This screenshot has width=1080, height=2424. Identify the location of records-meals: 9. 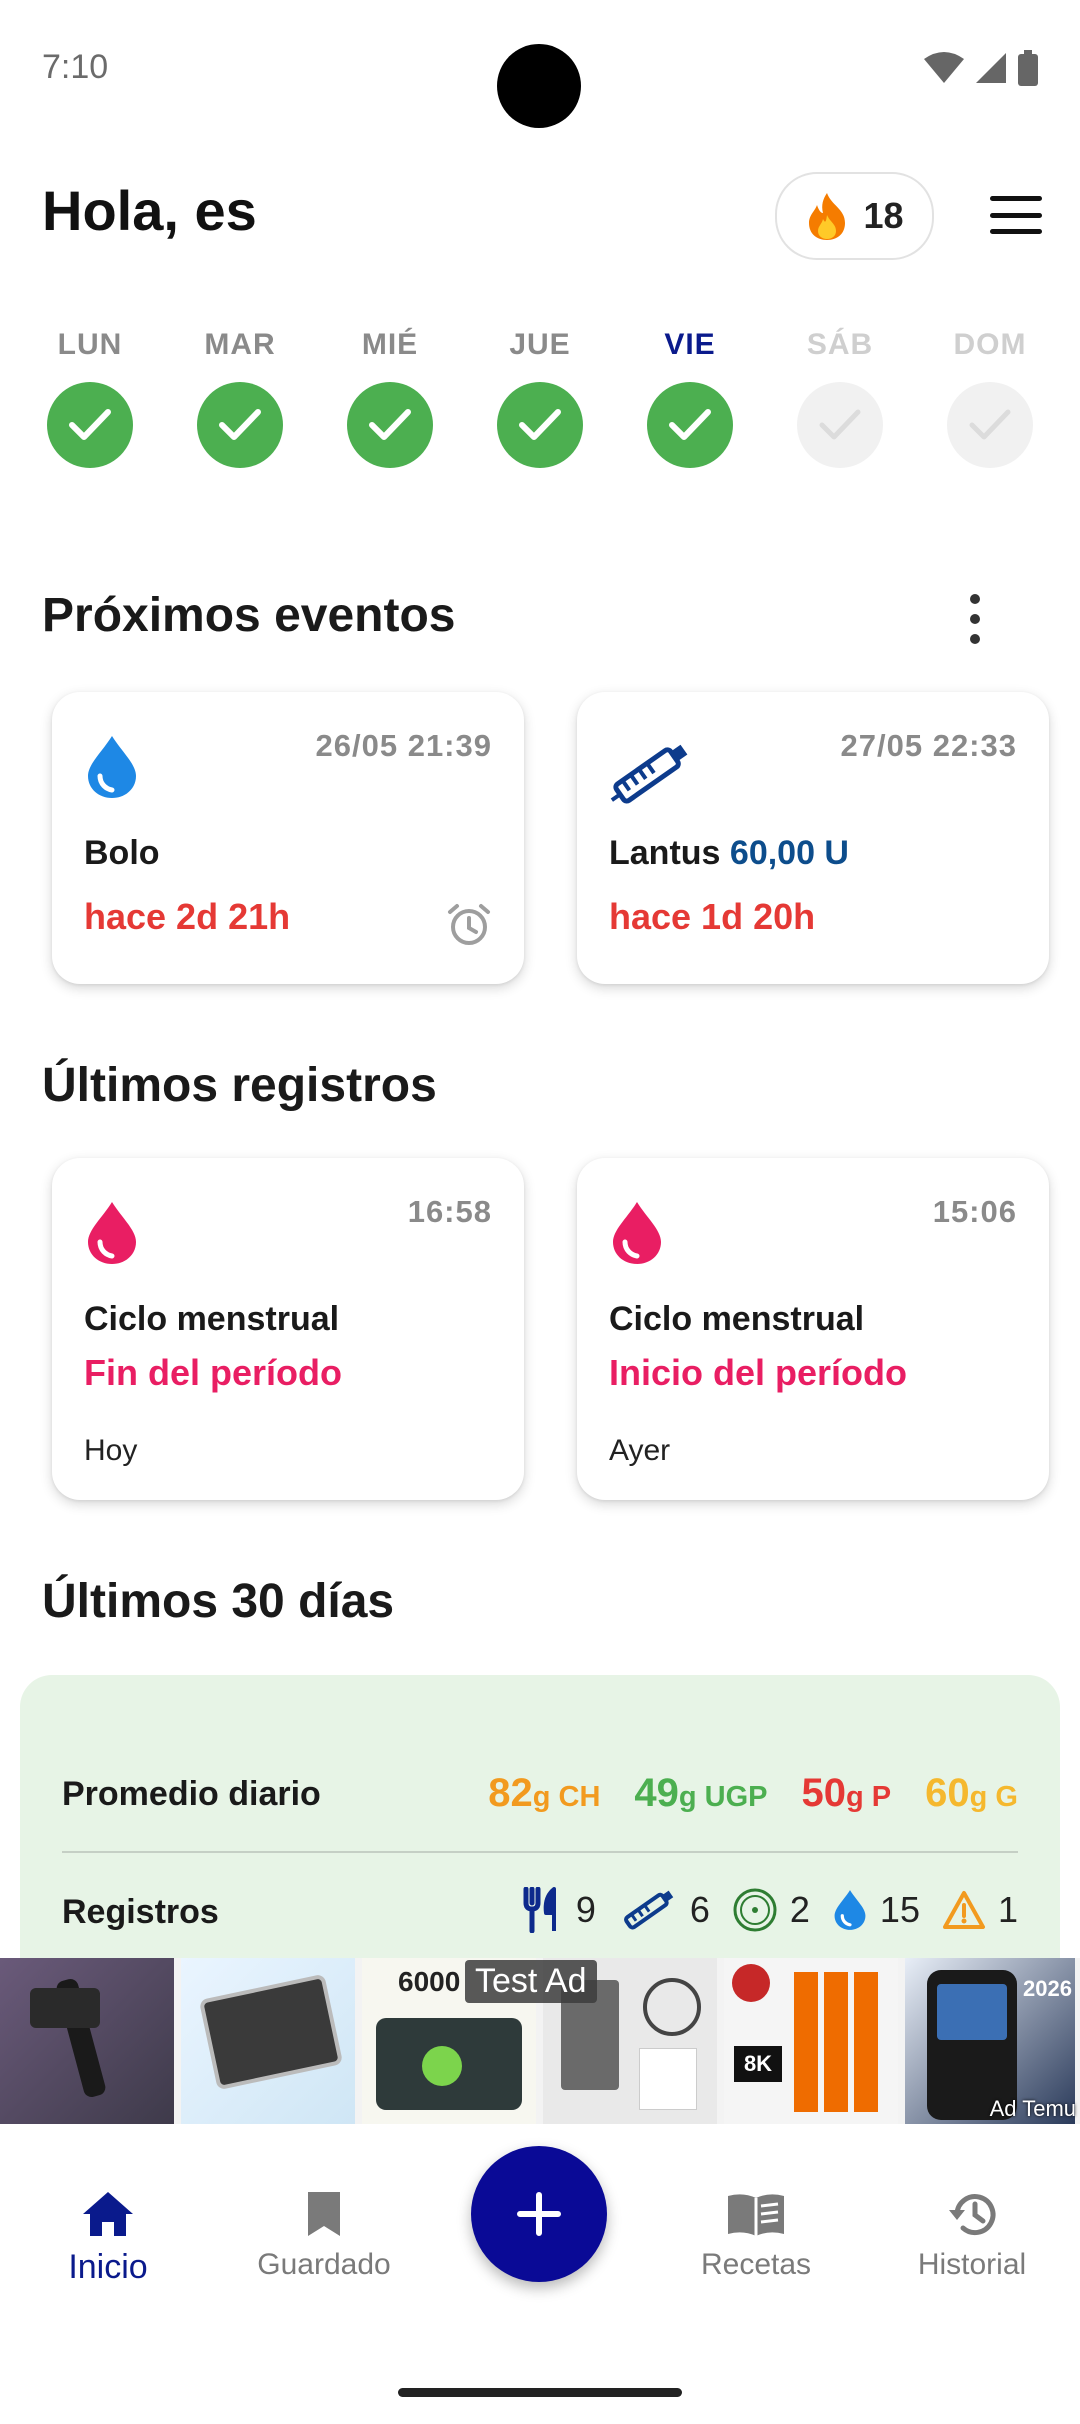
(559, 1910).